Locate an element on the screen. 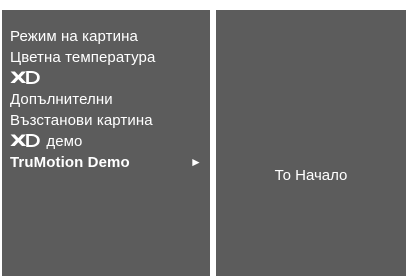 Image resolution: width=410 pixels, height=280 pixels. menu-item-picture-reset: Възстанови картина is located at coordinates (108, 120).